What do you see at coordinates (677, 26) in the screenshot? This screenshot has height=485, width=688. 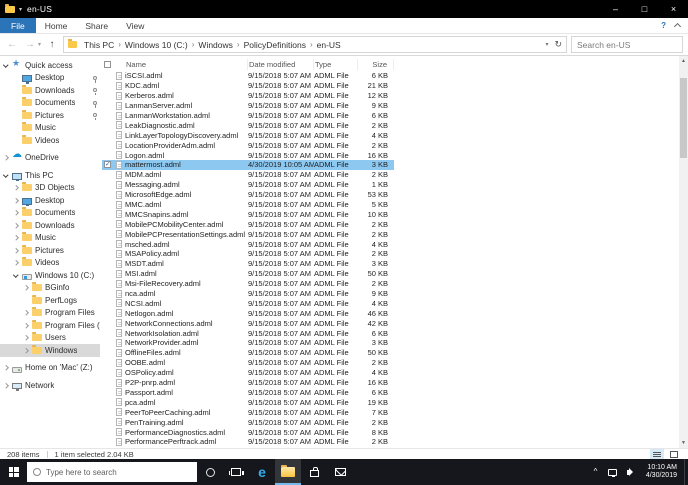 I see `collapse-ribbon-icon` at bounding box center [677, 26].